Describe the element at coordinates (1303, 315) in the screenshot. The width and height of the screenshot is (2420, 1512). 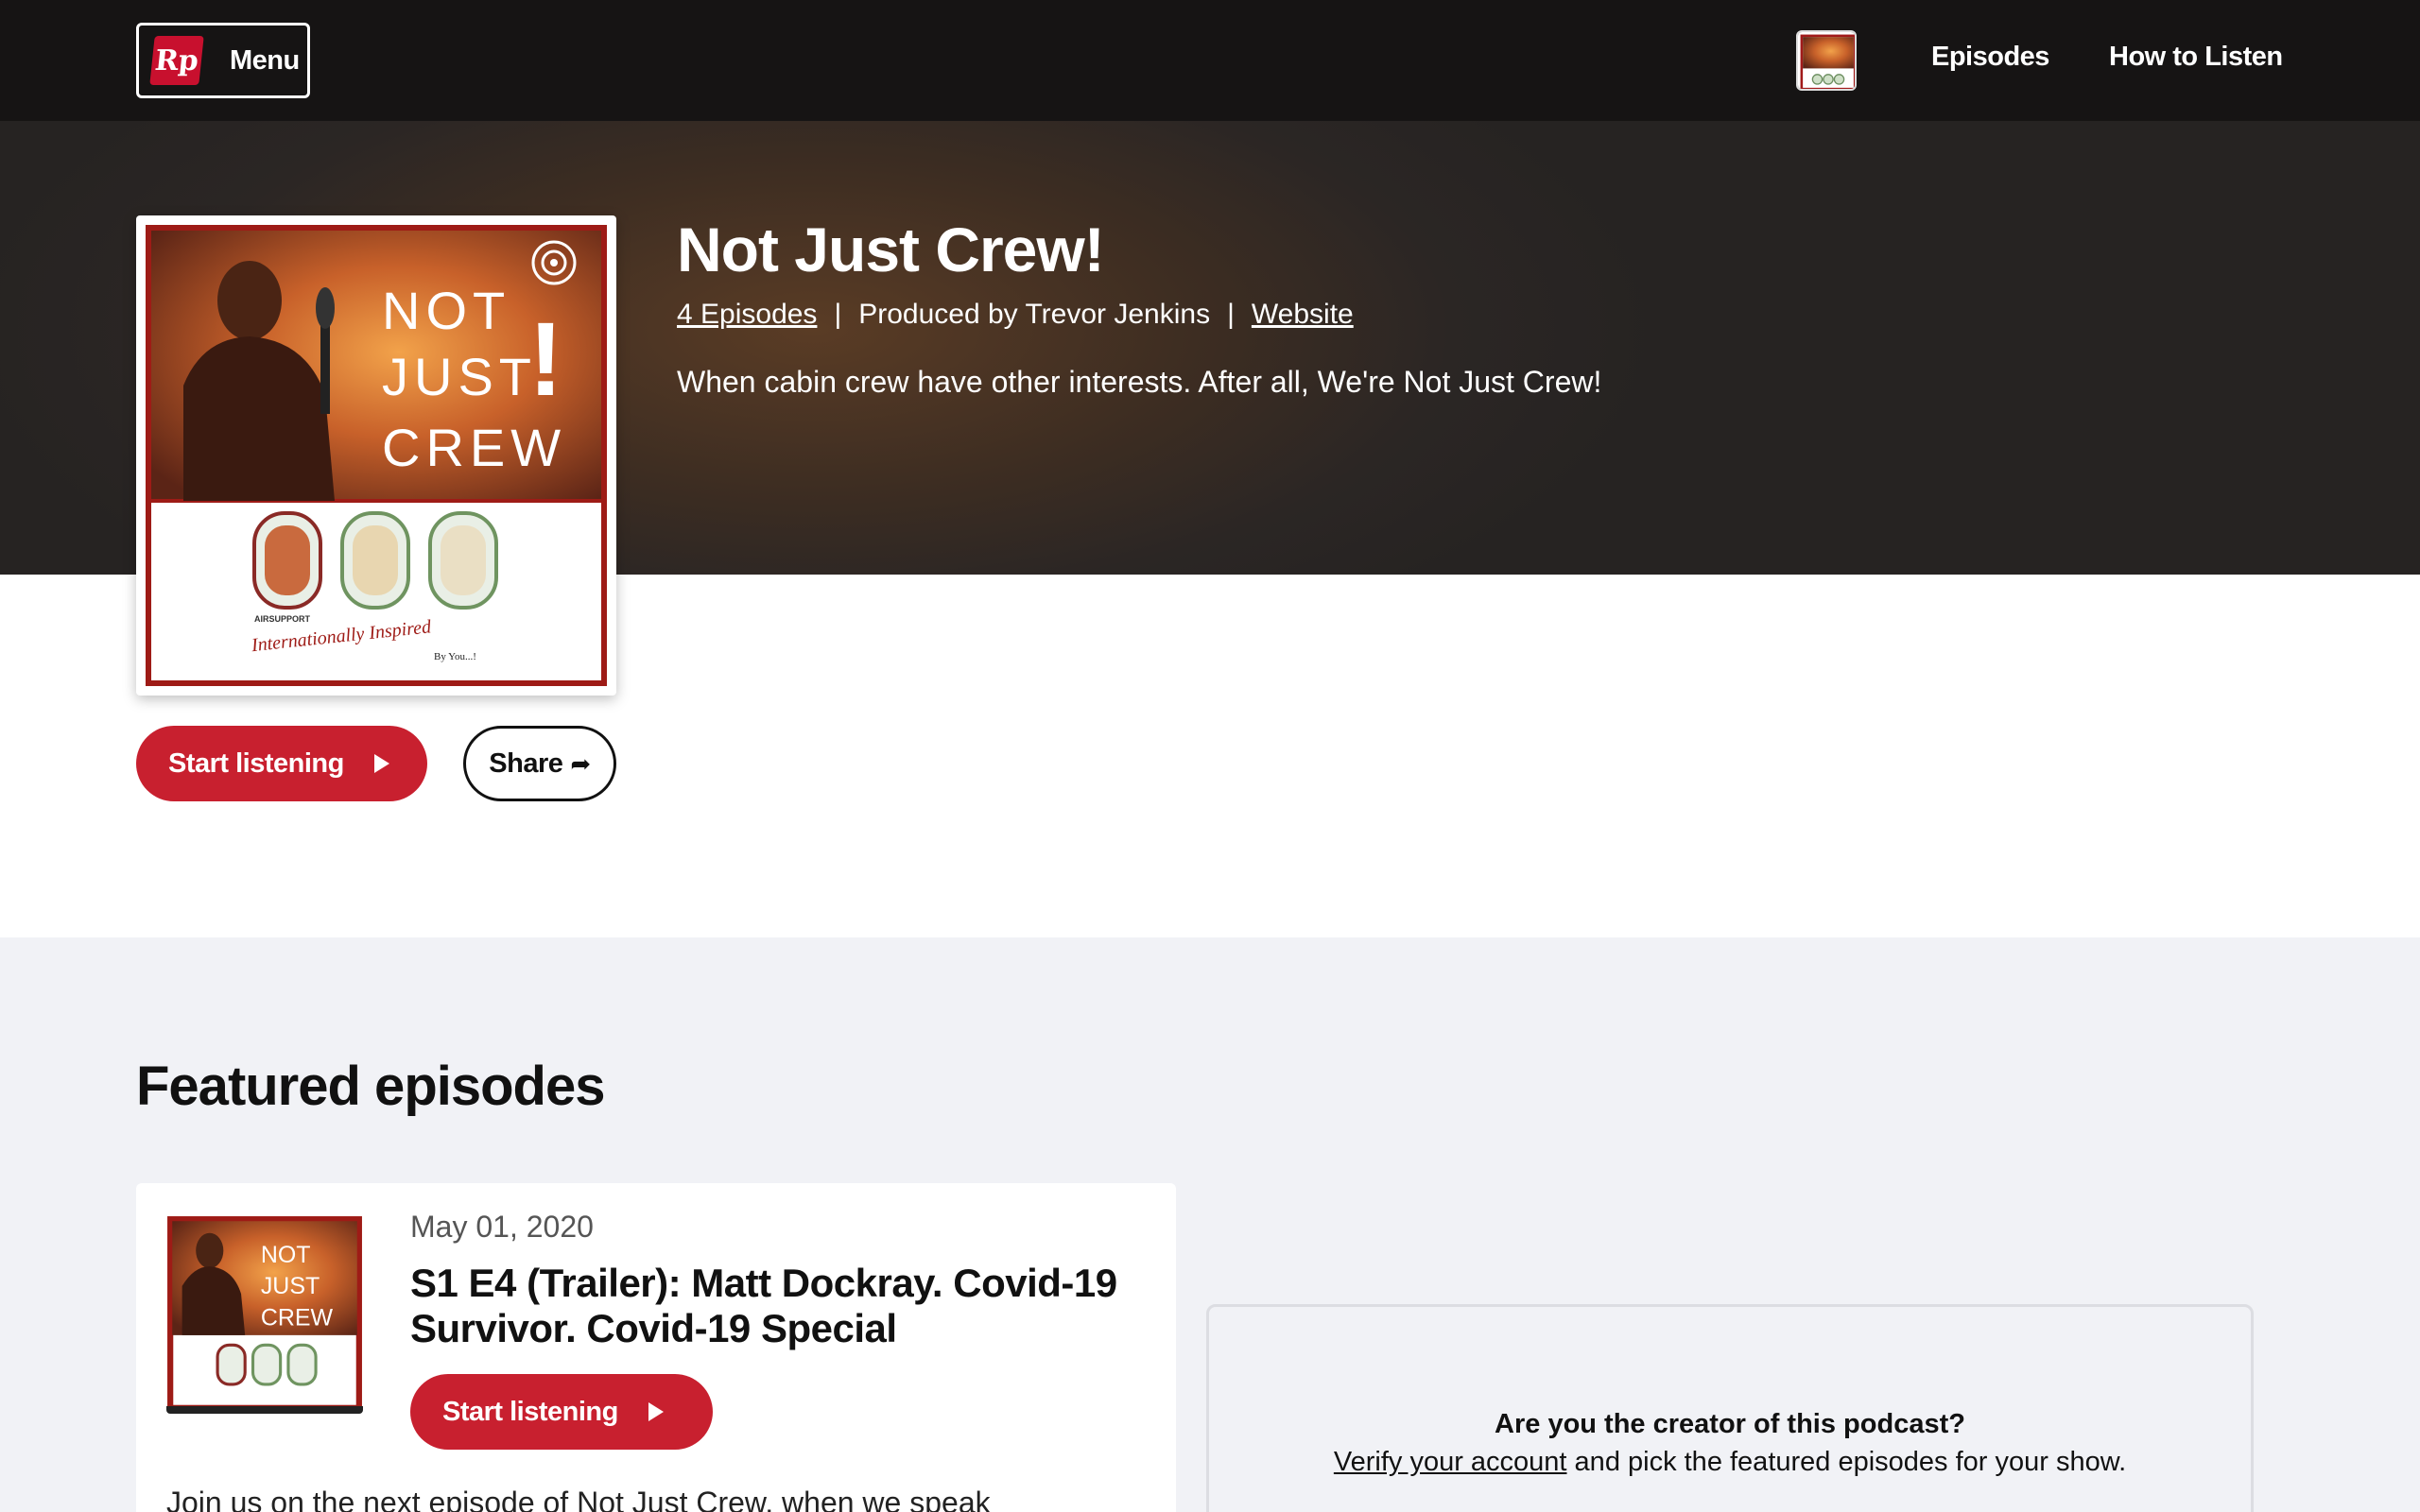
I see `website-link: Website` at that location.